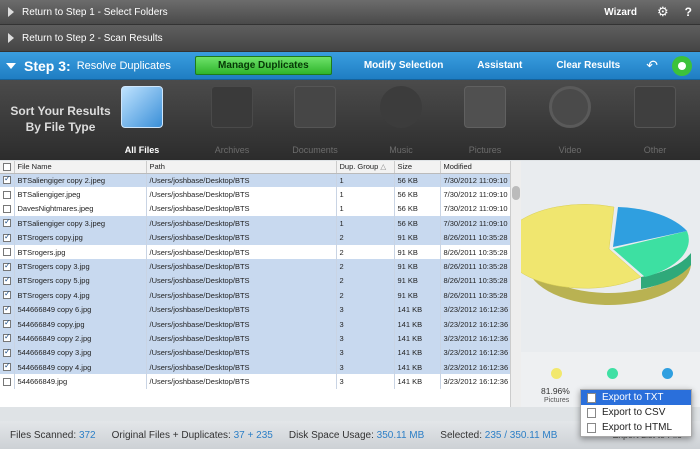 This screenshot has height=449, width=700. Describe the element at coordinates (95, 12) in the screenshot. I see `step1-label: Return to Step 1 - Select Folders` at that location.